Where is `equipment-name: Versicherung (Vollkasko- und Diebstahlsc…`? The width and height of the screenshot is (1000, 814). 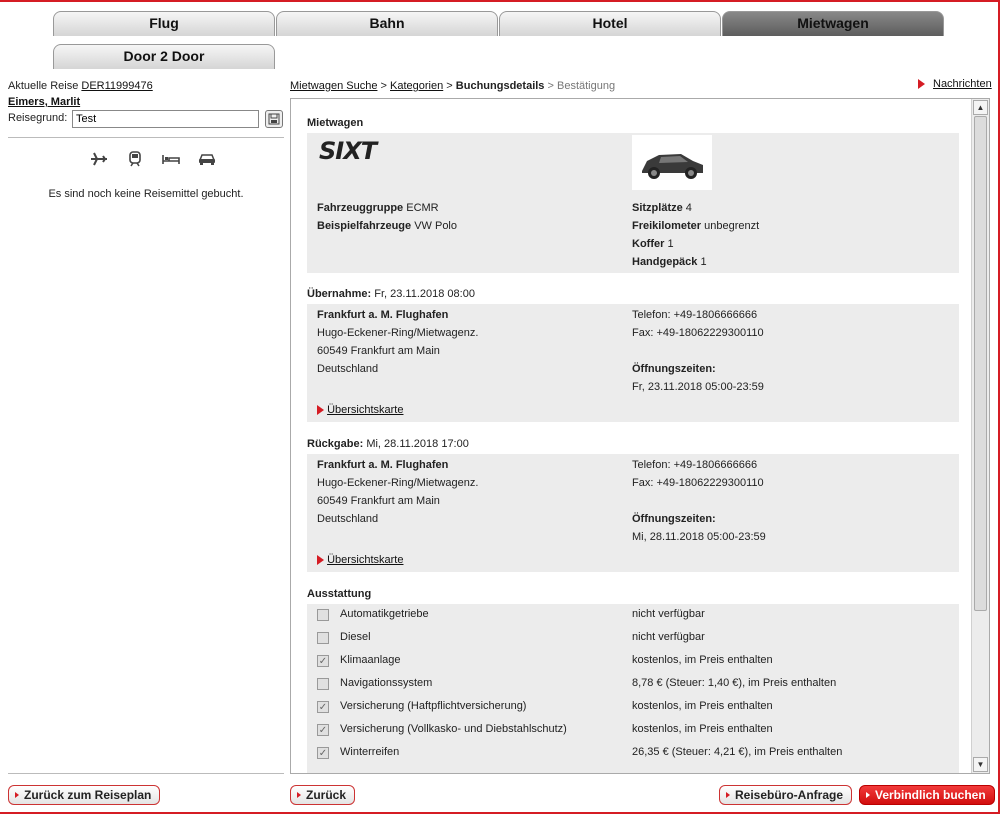 equipment-name: Versicherung (Vollkasko- und Diebstahlsc… is located at coordinates (453, 729).